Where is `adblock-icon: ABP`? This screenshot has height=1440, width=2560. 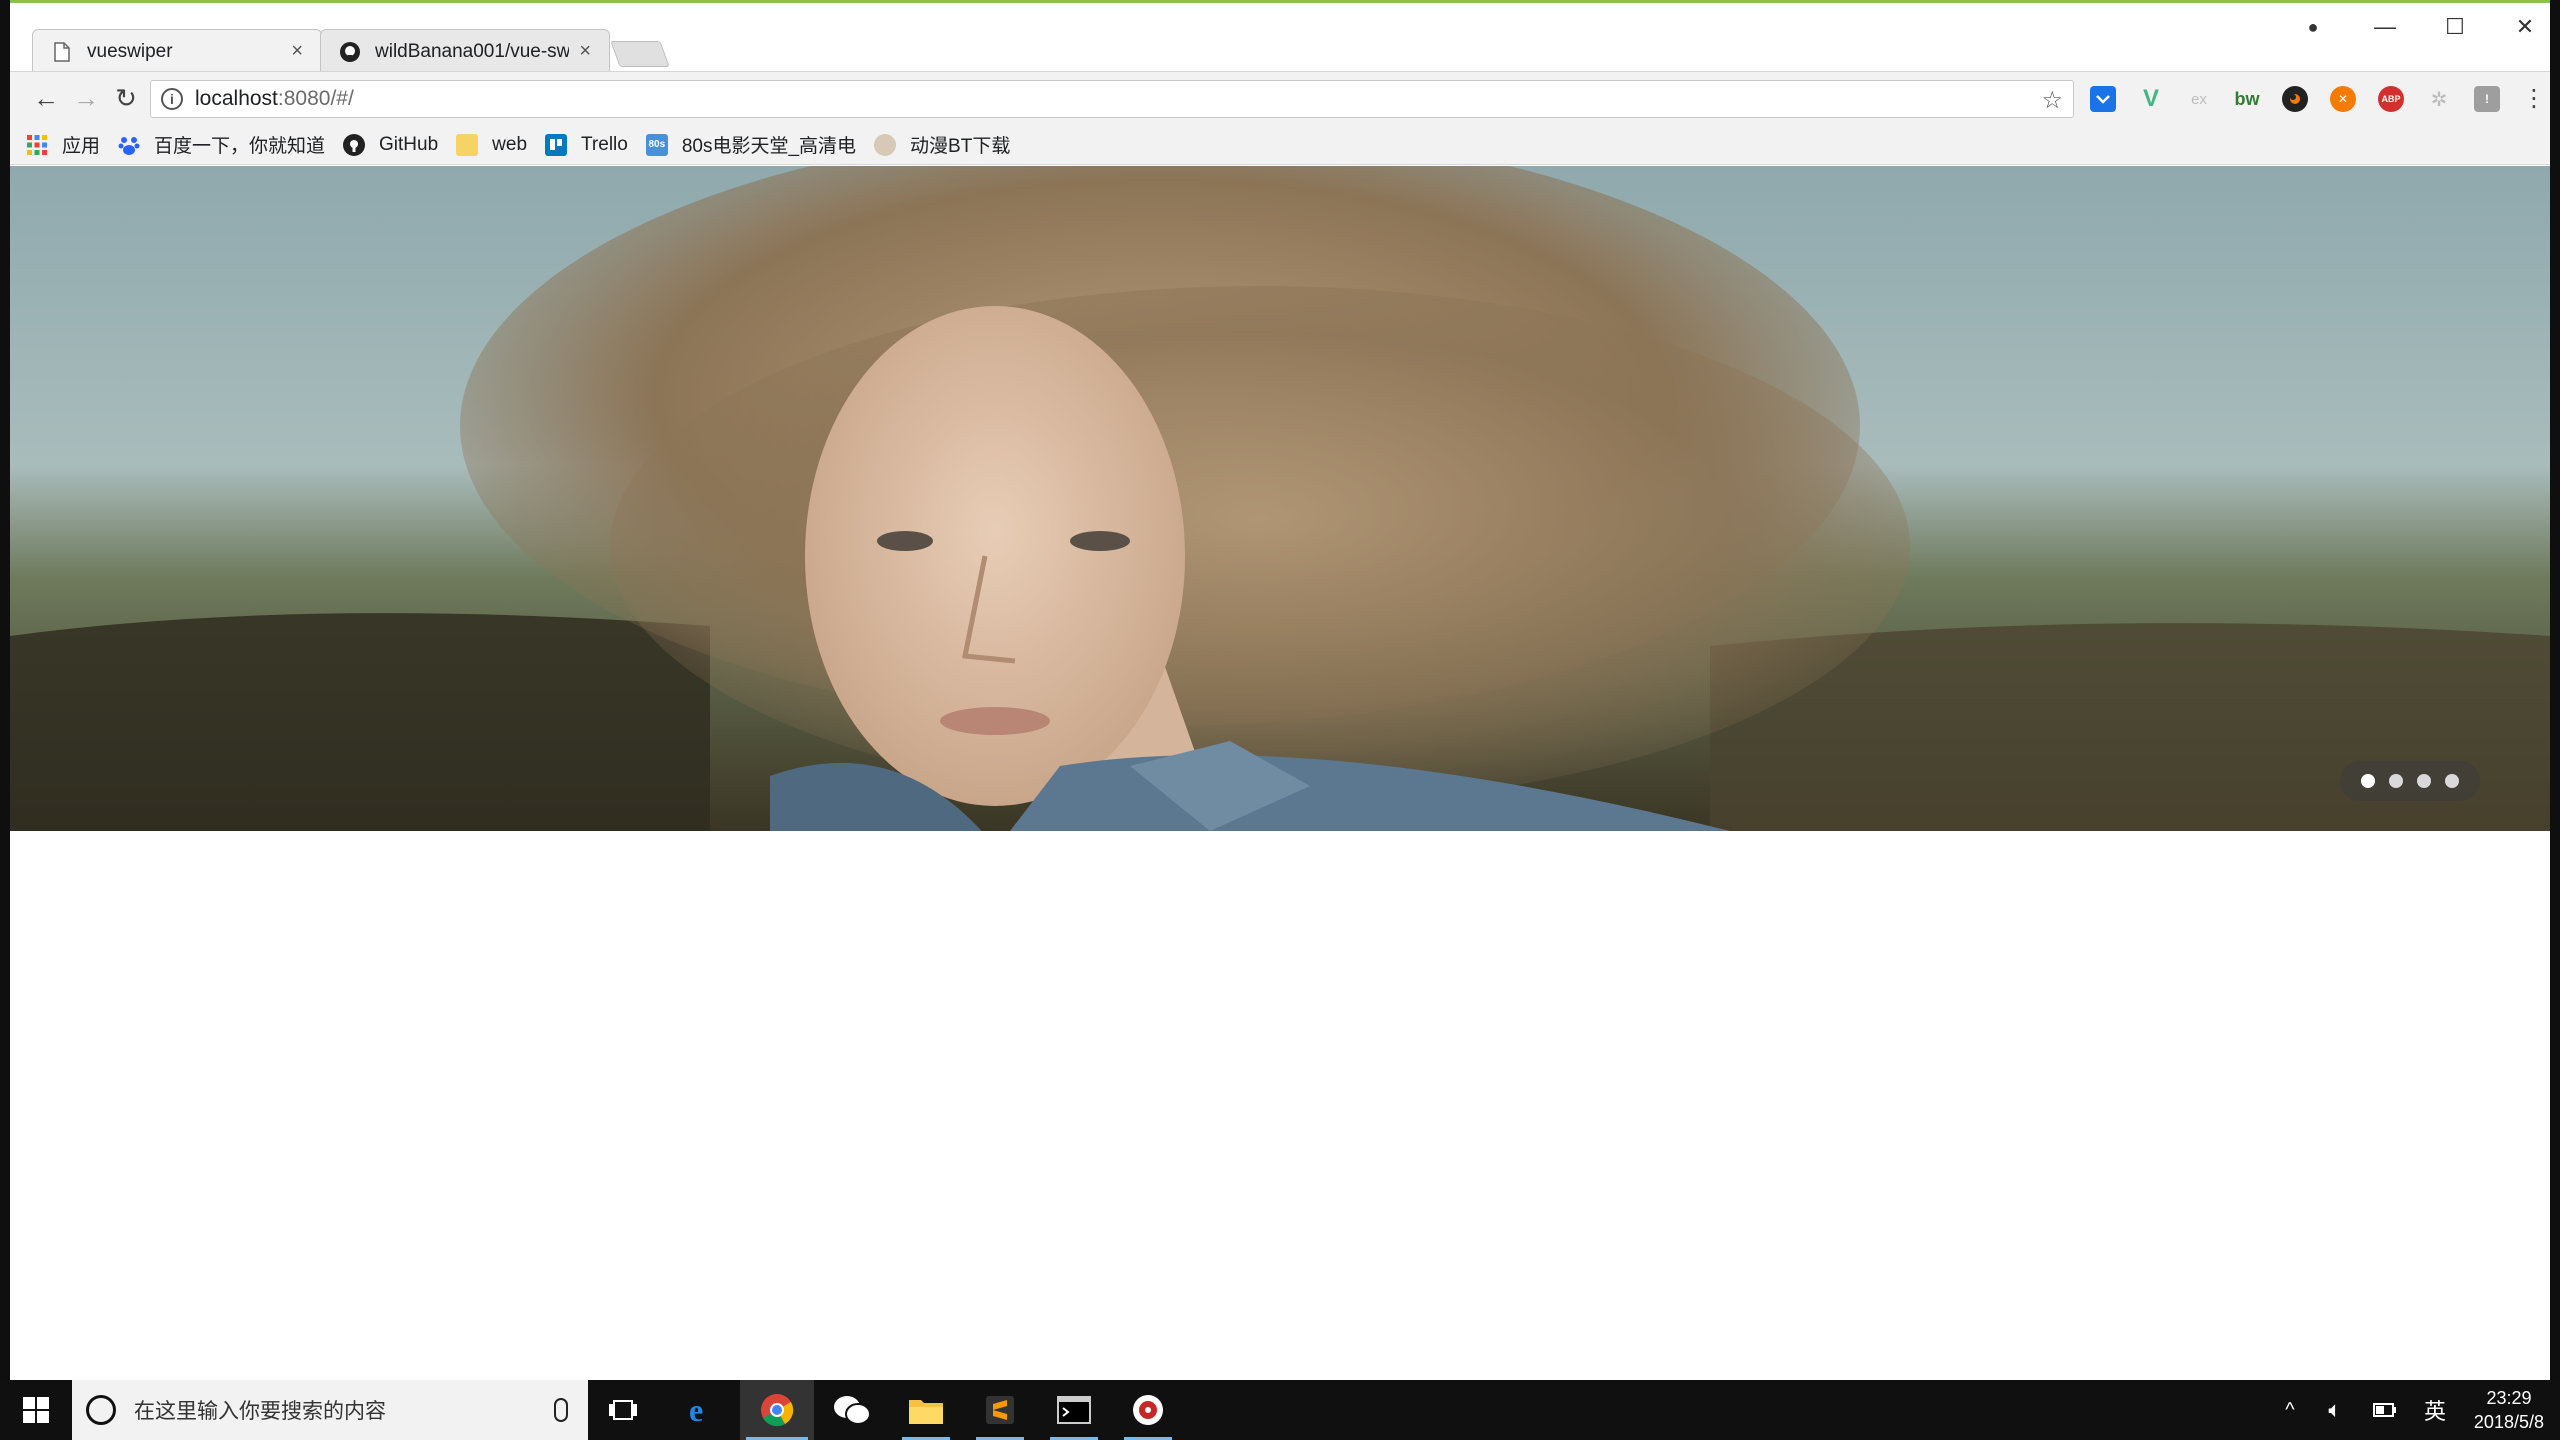 adblock-icon: ABP is located at coordinates (2391, 99).